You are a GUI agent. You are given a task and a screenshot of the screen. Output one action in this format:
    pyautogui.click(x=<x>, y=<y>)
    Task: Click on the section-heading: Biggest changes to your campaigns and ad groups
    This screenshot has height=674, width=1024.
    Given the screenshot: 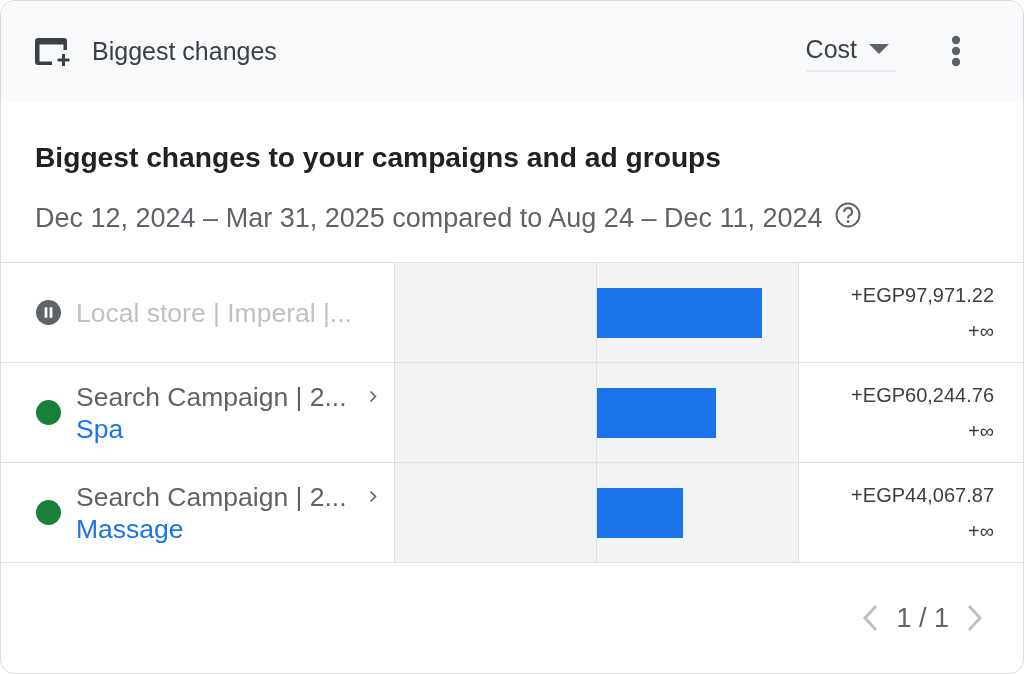 What is the action you would take?
    pyautogui.click(x=378, y=157)
    